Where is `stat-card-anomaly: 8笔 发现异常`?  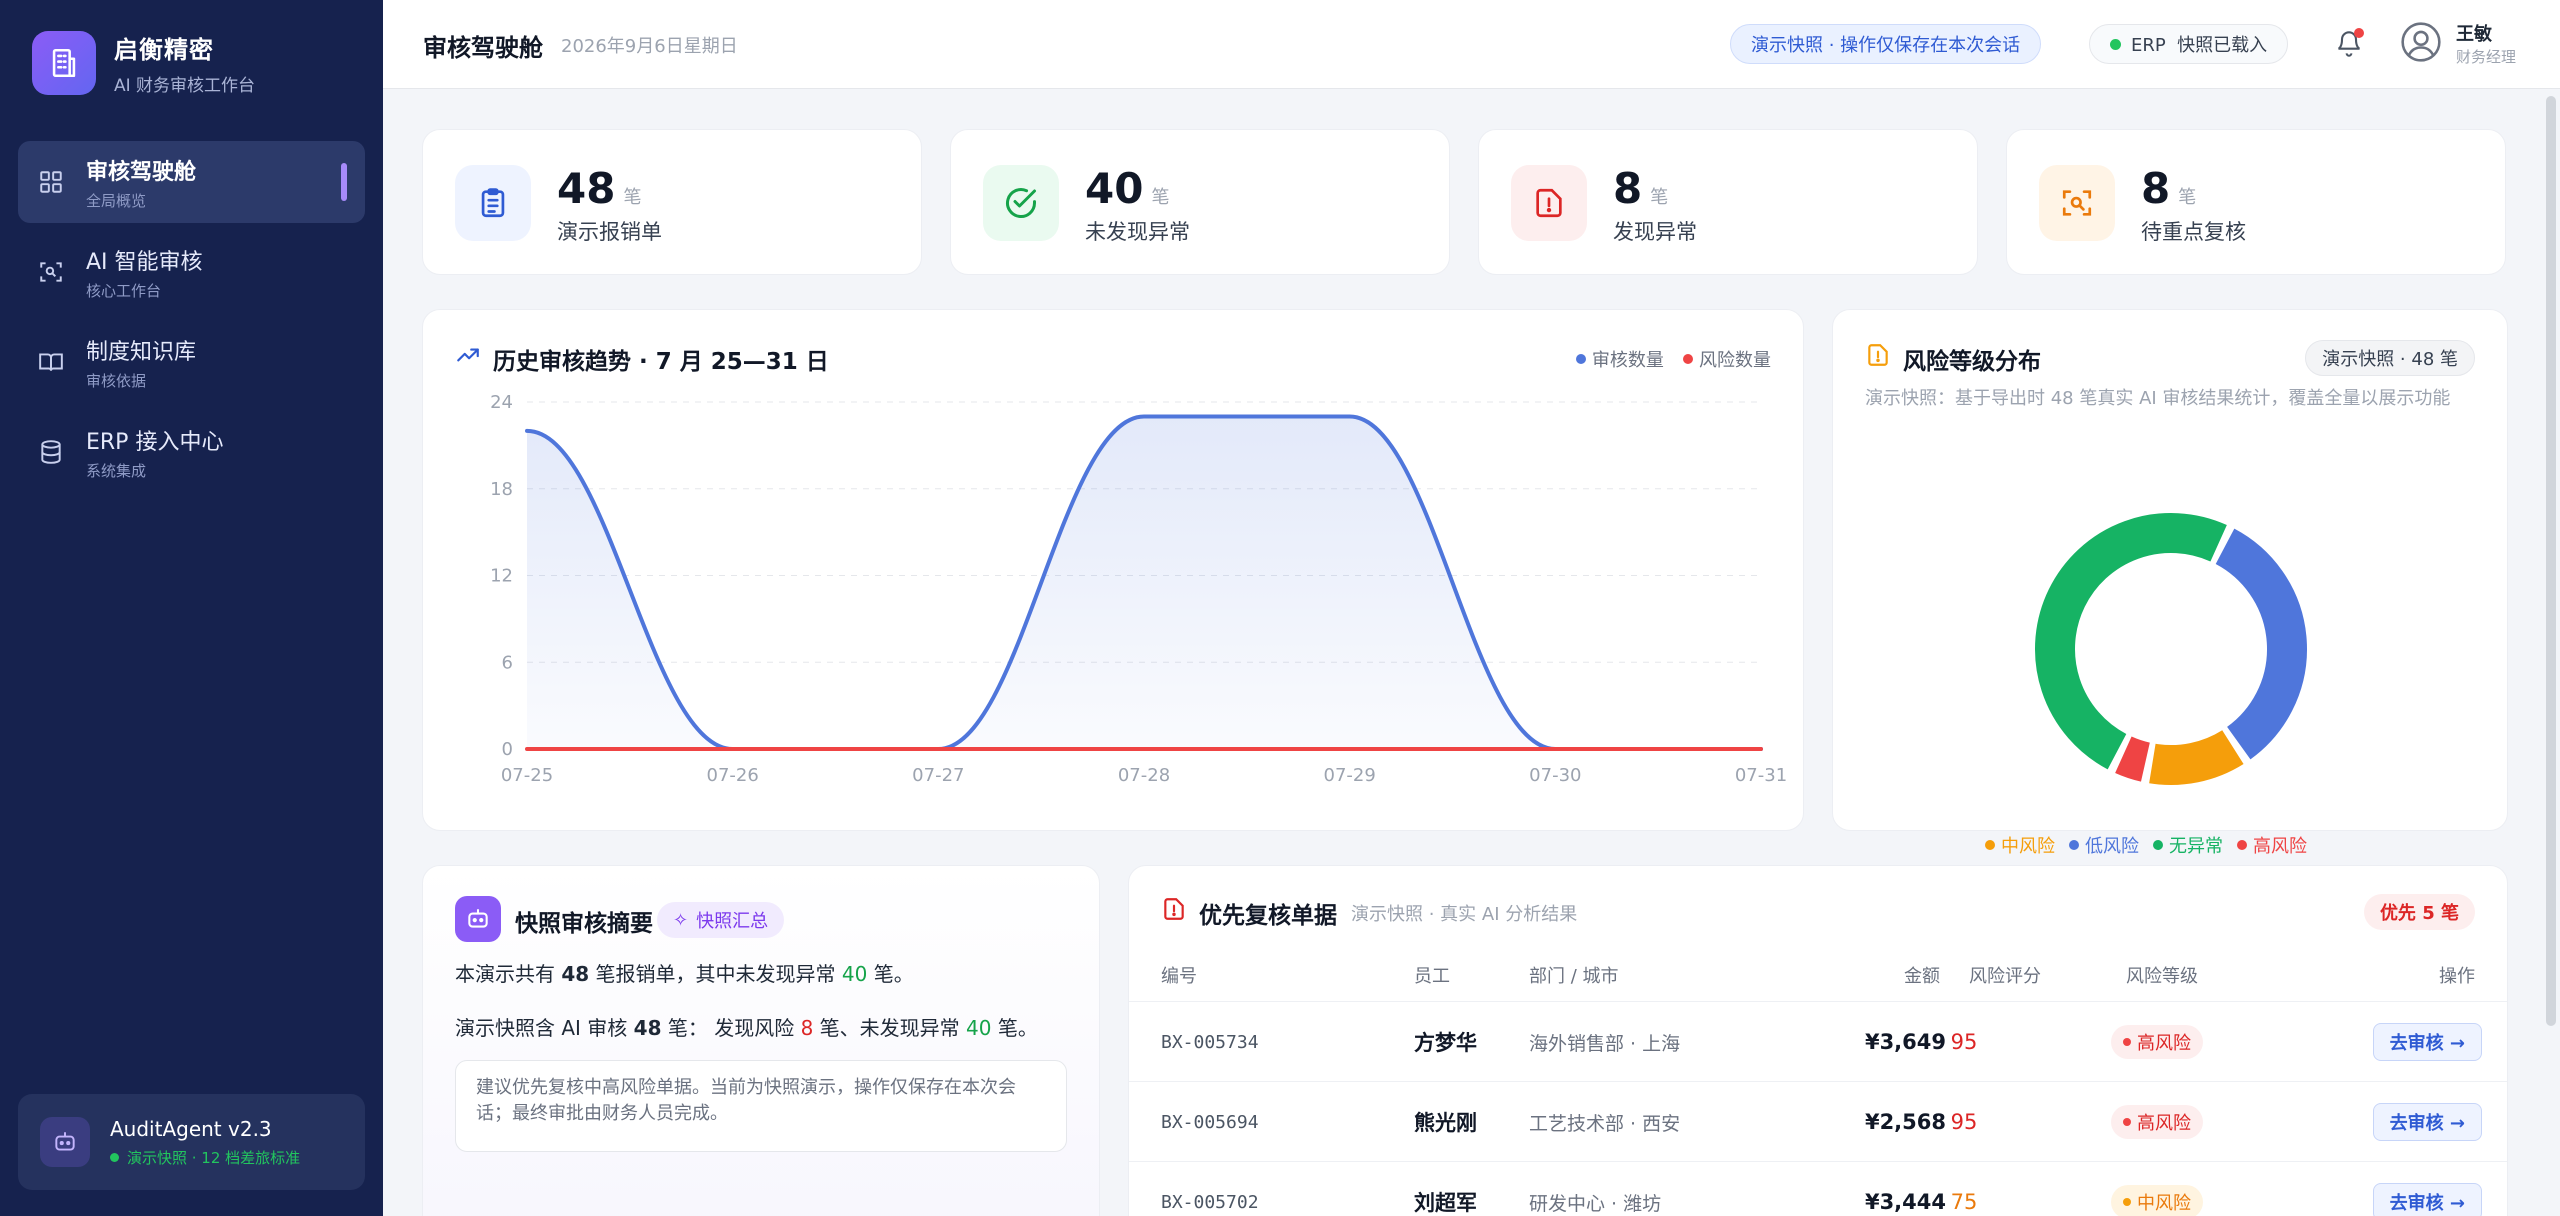
stat-card-anomaly: 8笔 发现异常 is located at coordinates (1728, 202).